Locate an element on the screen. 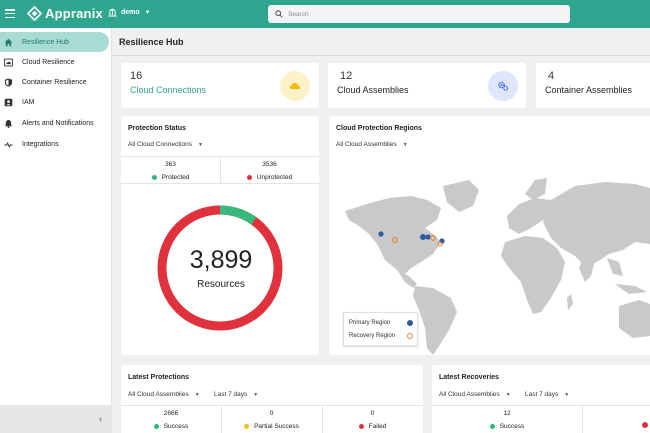 The height and width of the screenshot is (433, 650). sidebar-item-label: Alerts and Notifications is located at coordinates (58, 123).